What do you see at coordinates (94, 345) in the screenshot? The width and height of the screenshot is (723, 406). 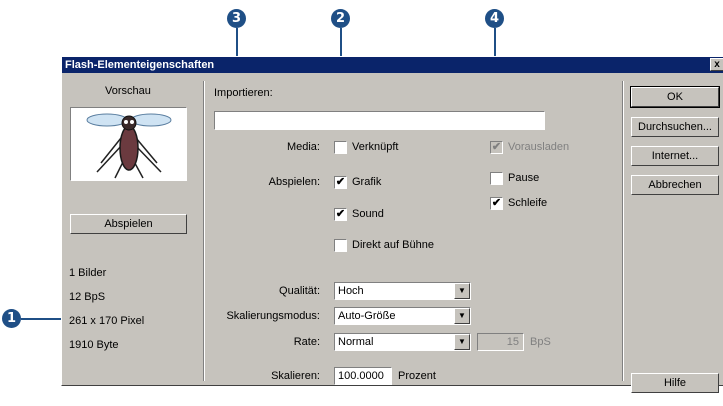 I see `info-size: 1910 Byte` at bounding box center [94, 345].